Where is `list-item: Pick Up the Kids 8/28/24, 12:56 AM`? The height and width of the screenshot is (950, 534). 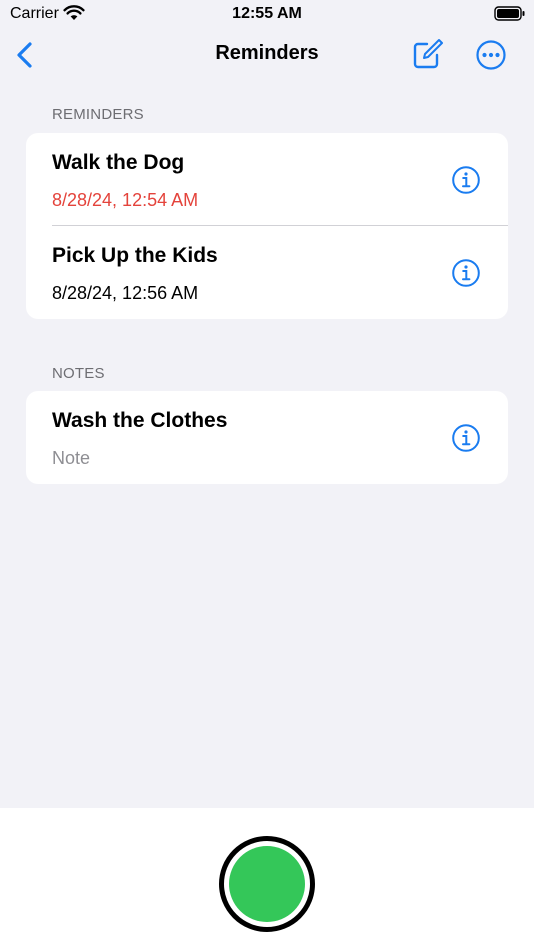 list-item: Pick Up the Kids 8/28/24, 12:56 AM is located at coordinates (267, 272).